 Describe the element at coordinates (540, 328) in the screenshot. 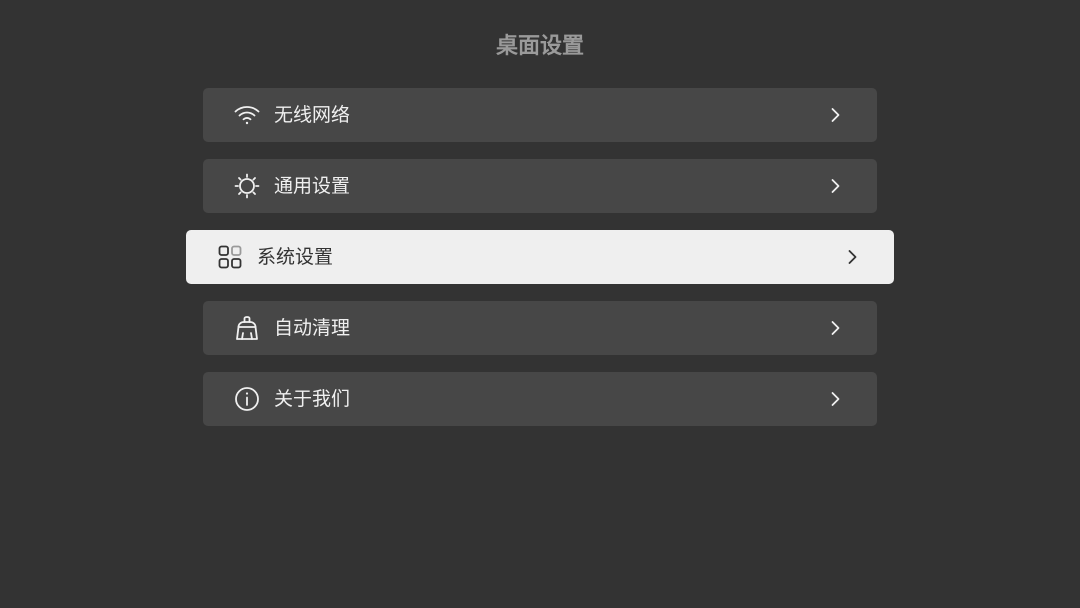

I see `menu-item-auto-clean: 自动清理` at that location.